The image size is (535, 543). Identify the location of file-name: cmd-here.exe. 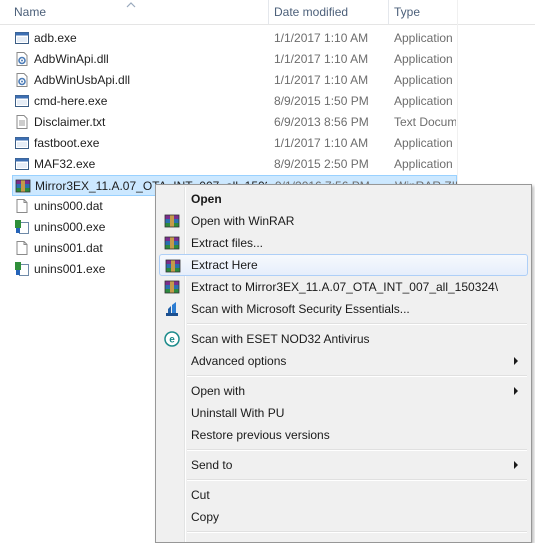
(71, 101).